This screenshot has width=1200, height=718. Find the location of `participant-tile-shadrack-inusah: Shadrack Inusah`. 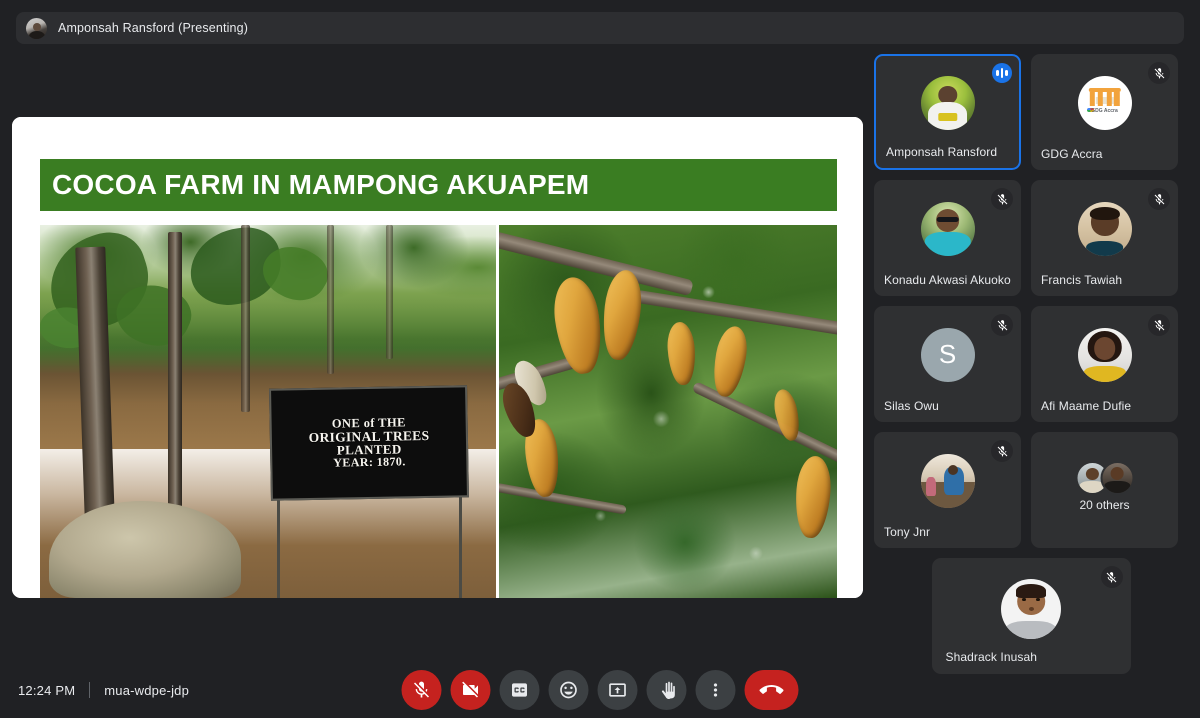

participant-tile-shadrack-inusah: Shadrack Inusah is located at coordinates (1031, 616).